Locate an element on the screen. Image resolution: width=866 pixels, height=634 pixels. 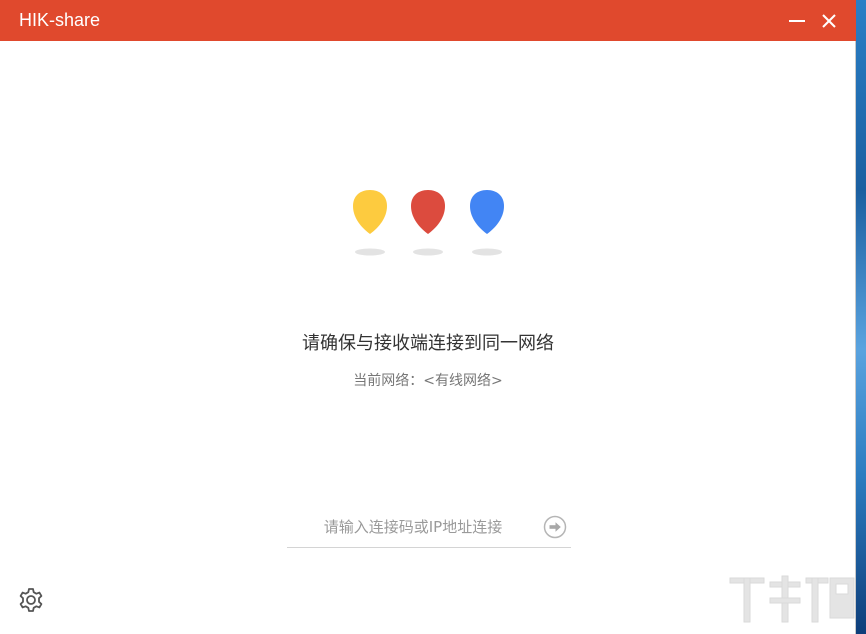
title-bar: HIK-share is located at coordinates (428, 20).